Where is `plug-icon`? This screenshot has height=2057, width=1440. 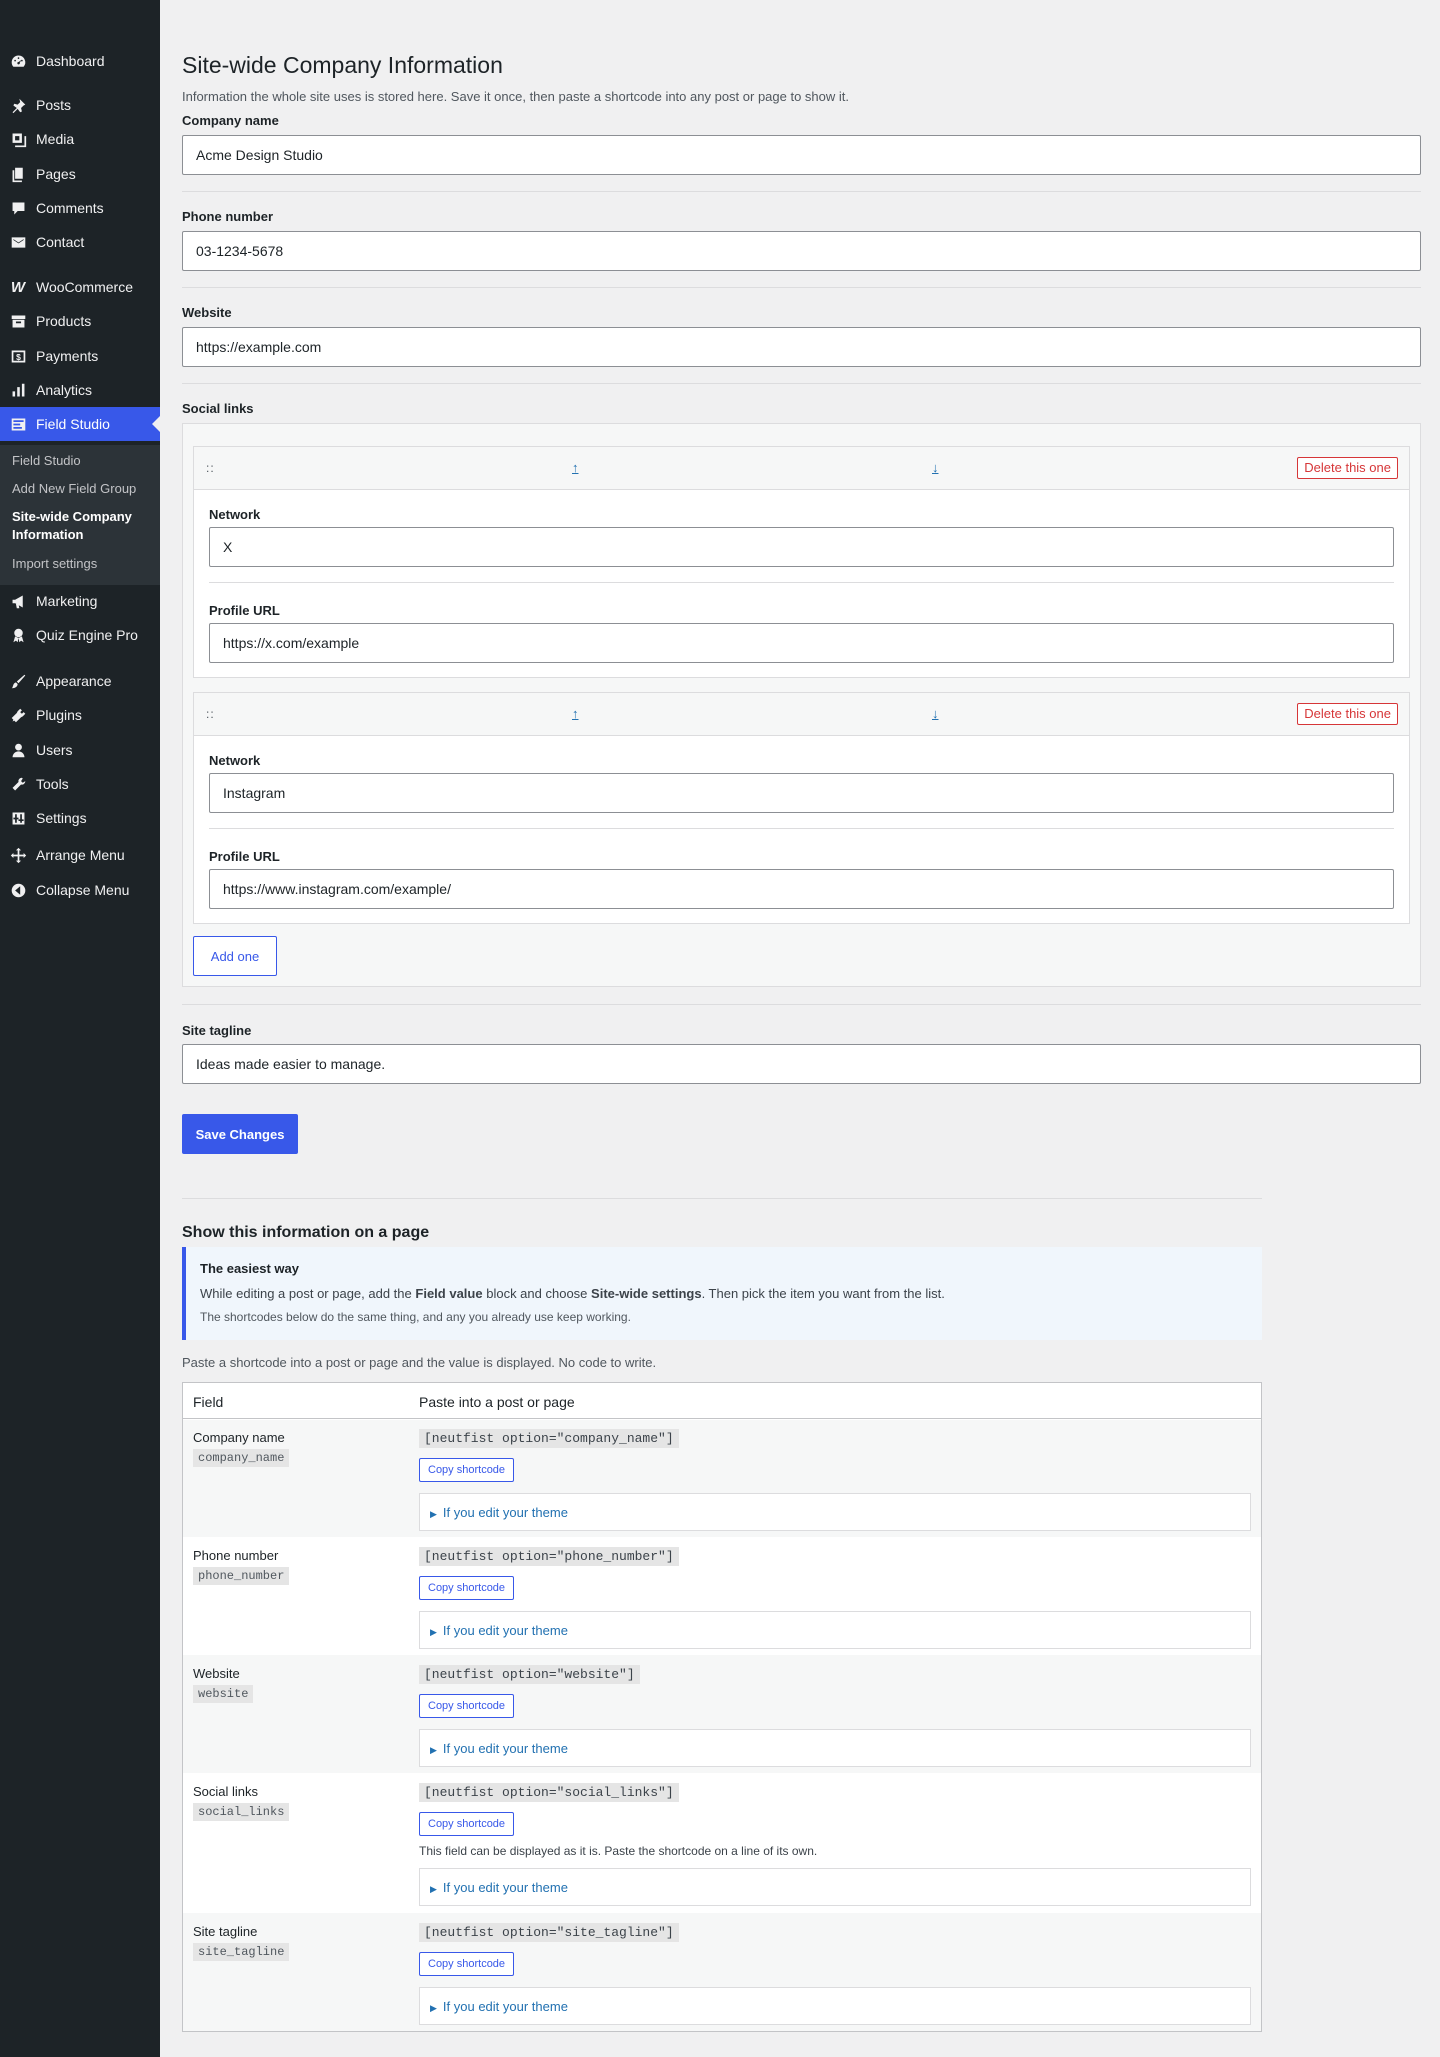
plug-icon is located at coordinates (18, 715).